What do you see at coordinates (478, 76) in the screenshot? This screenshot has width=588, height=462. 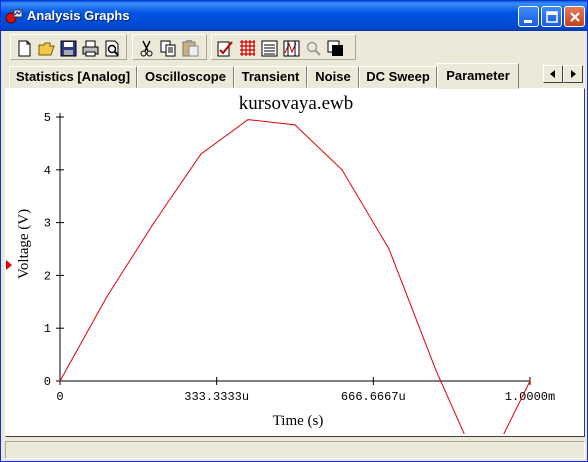 I see `tab-parameter: Parameter` at bounding box center [478, 76].